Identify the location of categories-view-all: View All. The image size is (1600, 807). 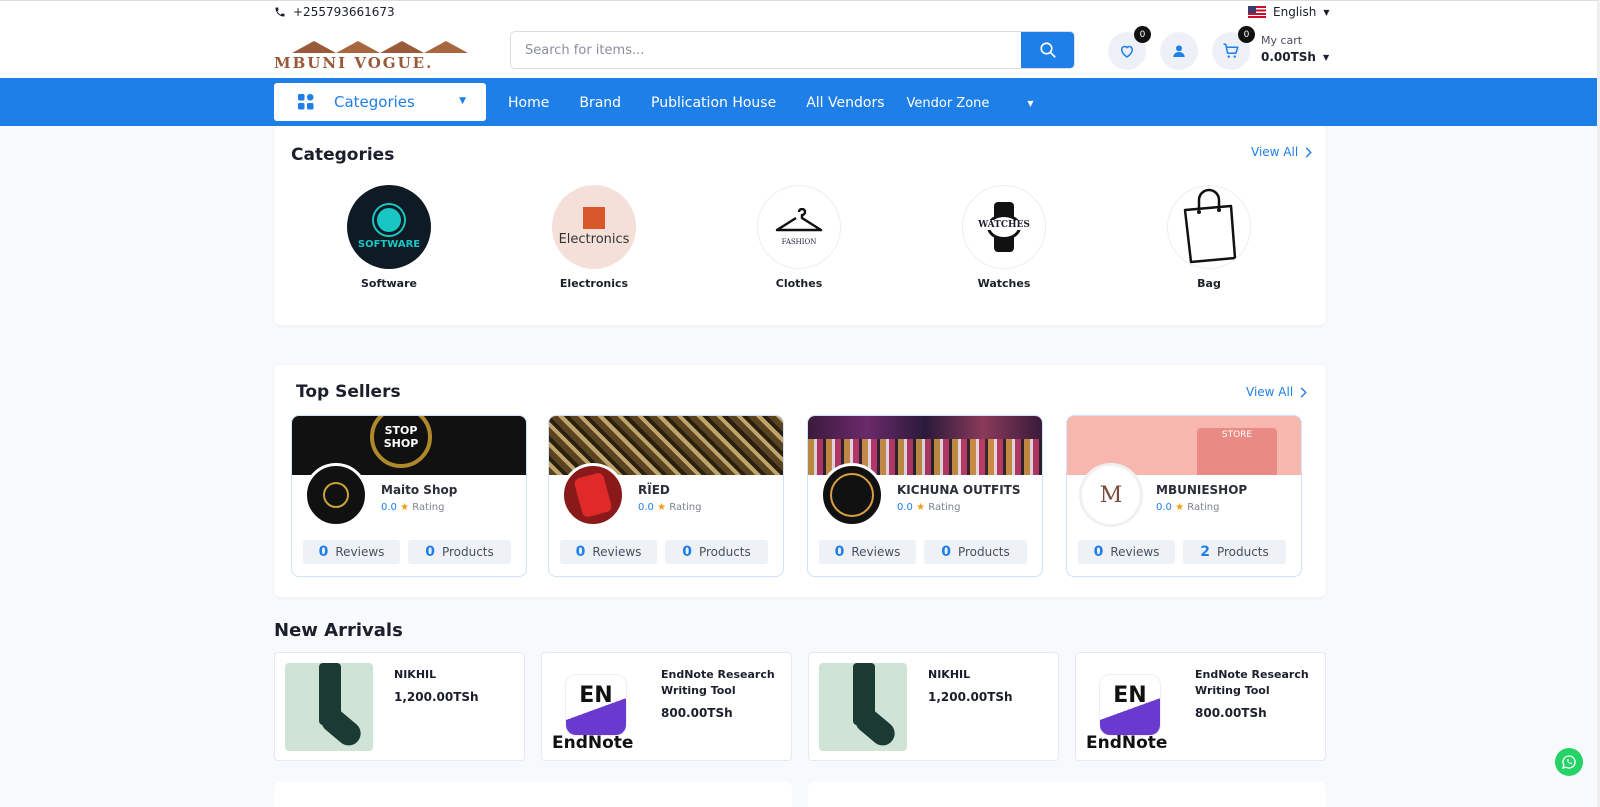
(1281, 152).